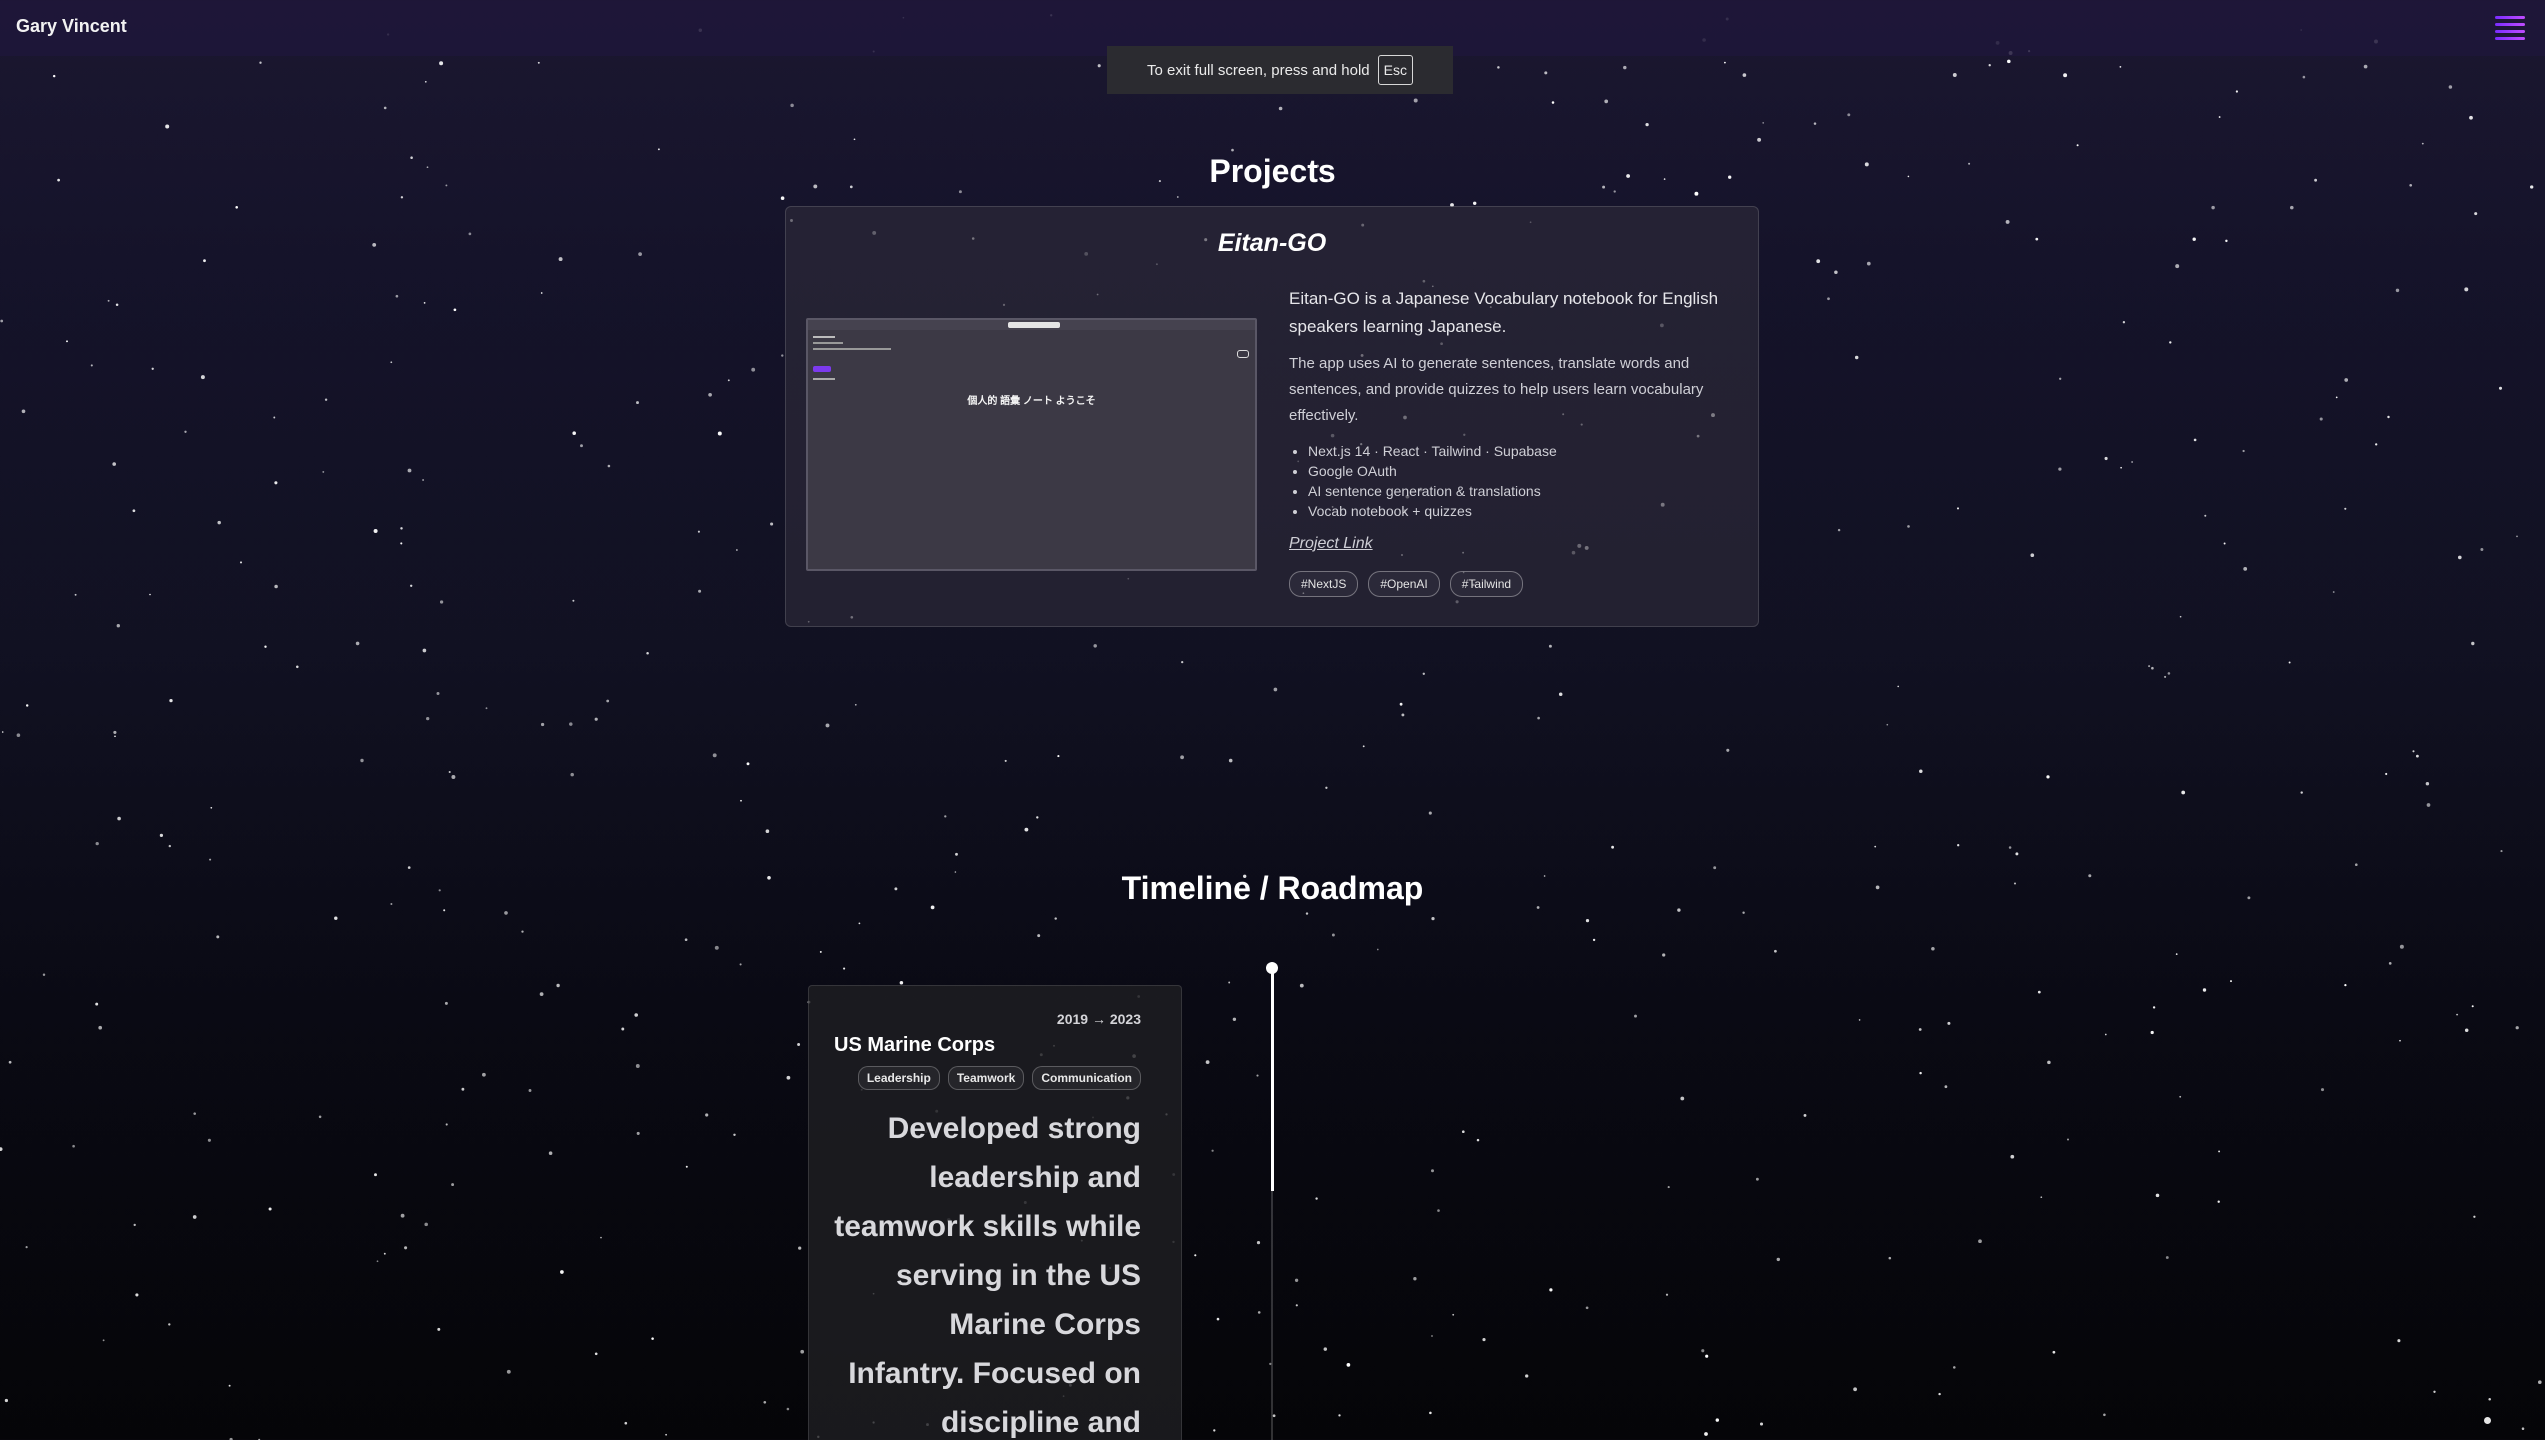 This screenshot has height=1440, width=2545. I want to click on fullscreen-notice-text: To exit full screen, press and hold, so click(1258, 70).